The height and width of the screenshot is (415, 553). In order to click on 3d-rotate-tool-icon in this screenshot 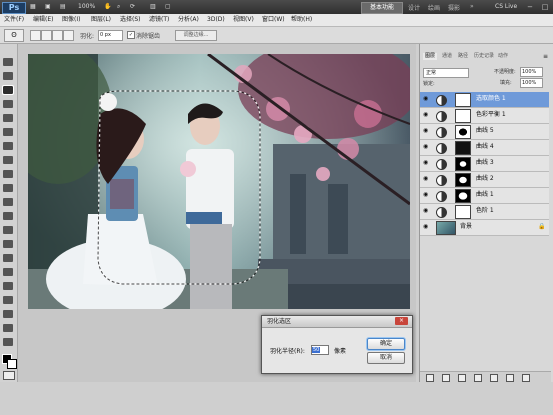, I will do `click(8, 314)`.